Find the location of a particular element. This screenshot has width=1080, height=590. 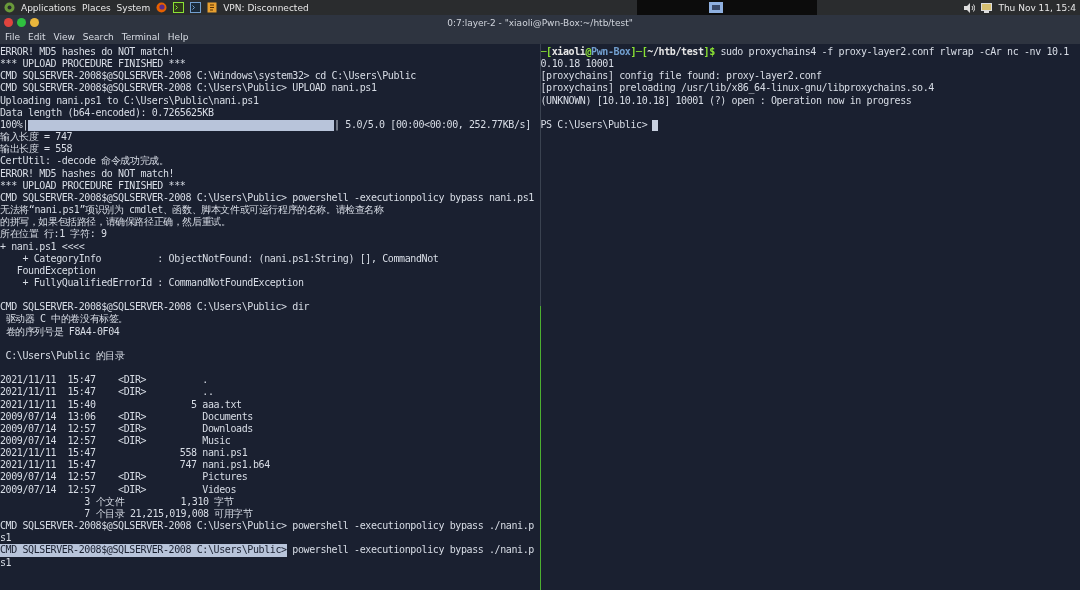

terminal-line: 2009/07/14 13:06 <DIR> Documents is located at coordinates (126, 416).